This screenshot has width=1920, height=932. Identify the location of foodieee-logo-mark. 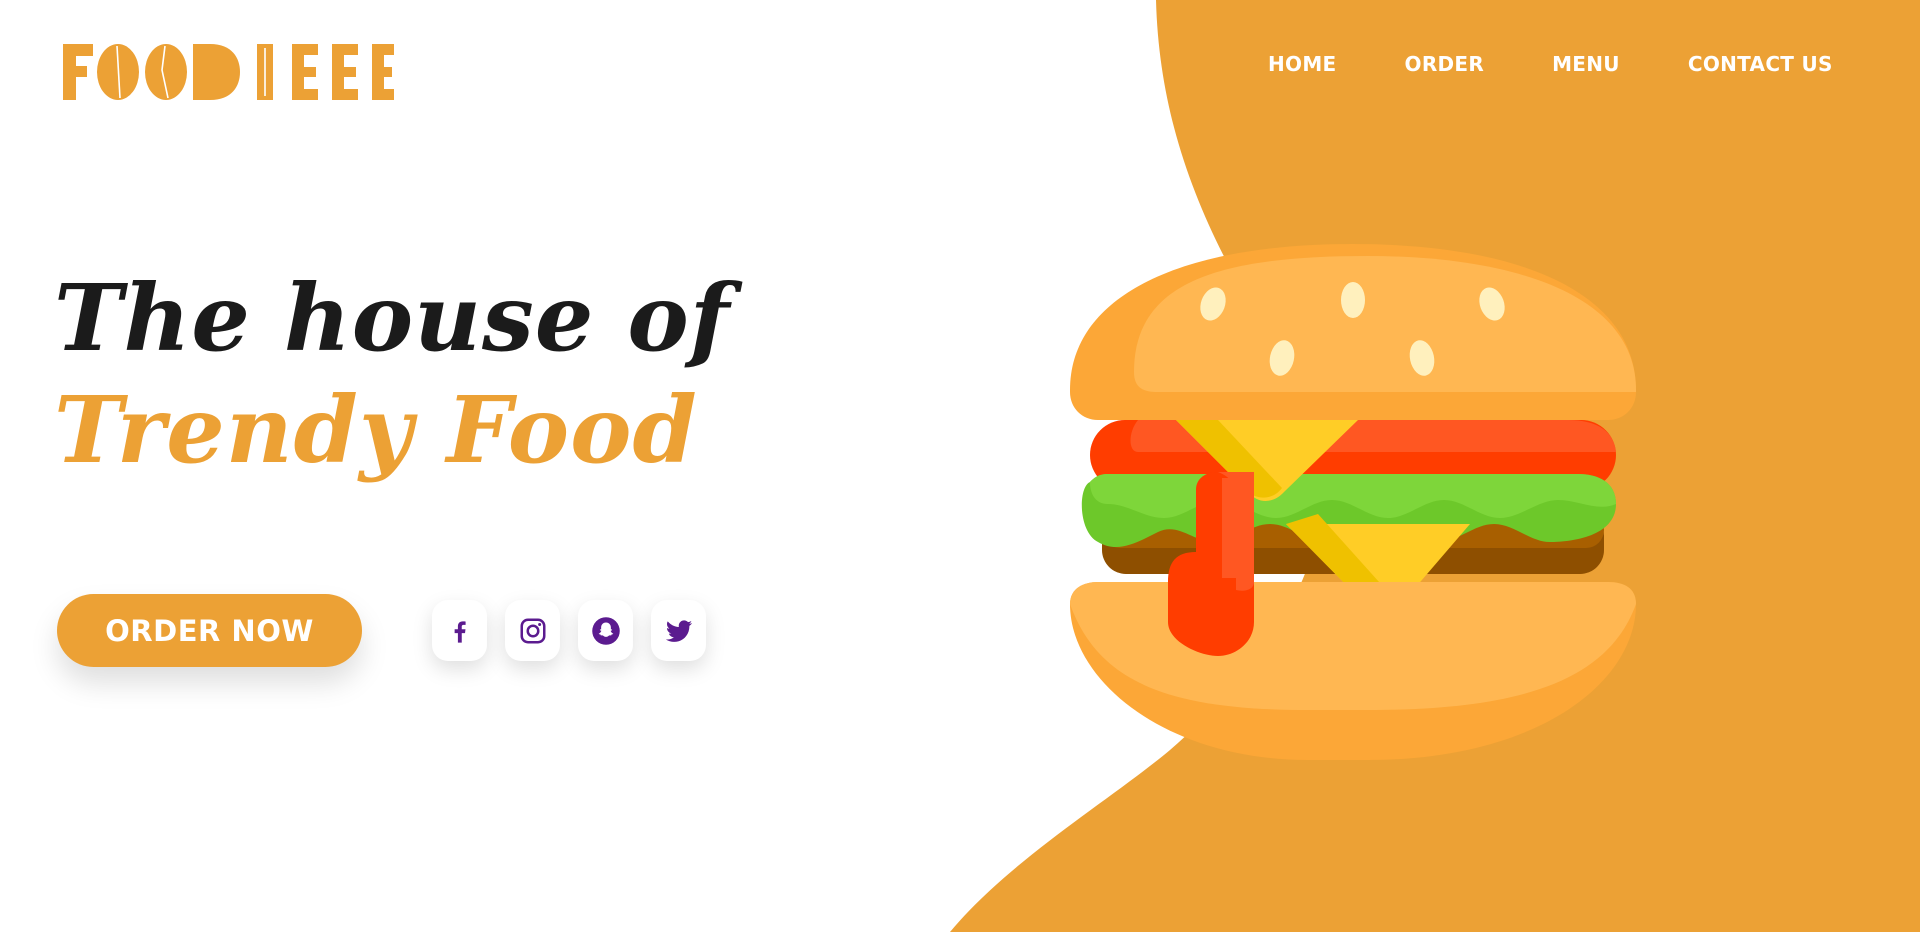
(228, 72).